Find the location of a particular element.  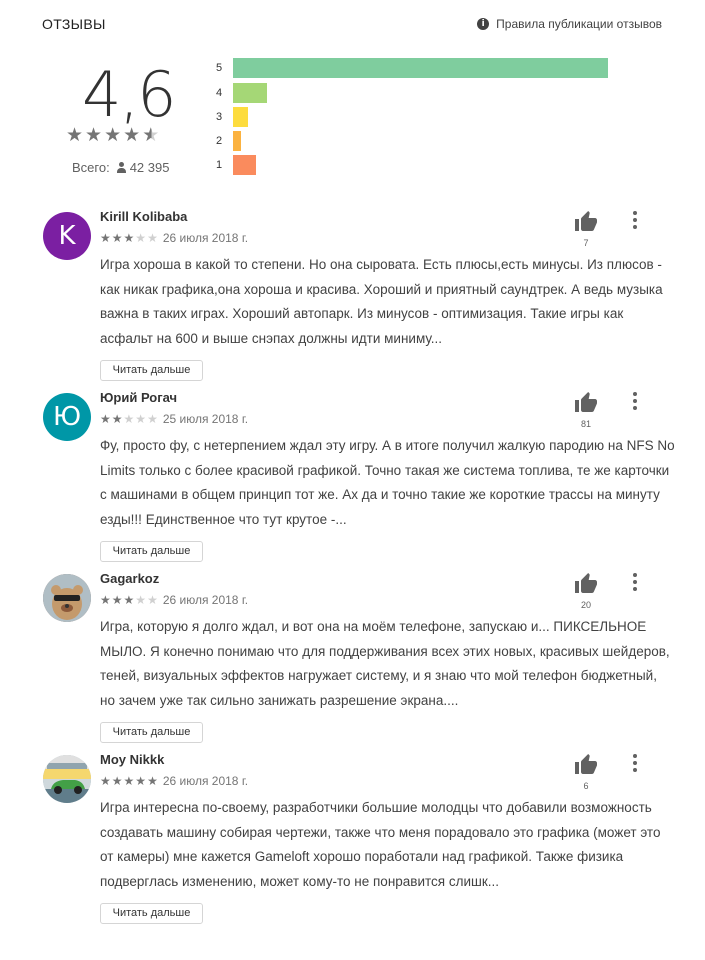

review-policy-link: i Правила публикации отзывов is located at coordinates (569, 24).